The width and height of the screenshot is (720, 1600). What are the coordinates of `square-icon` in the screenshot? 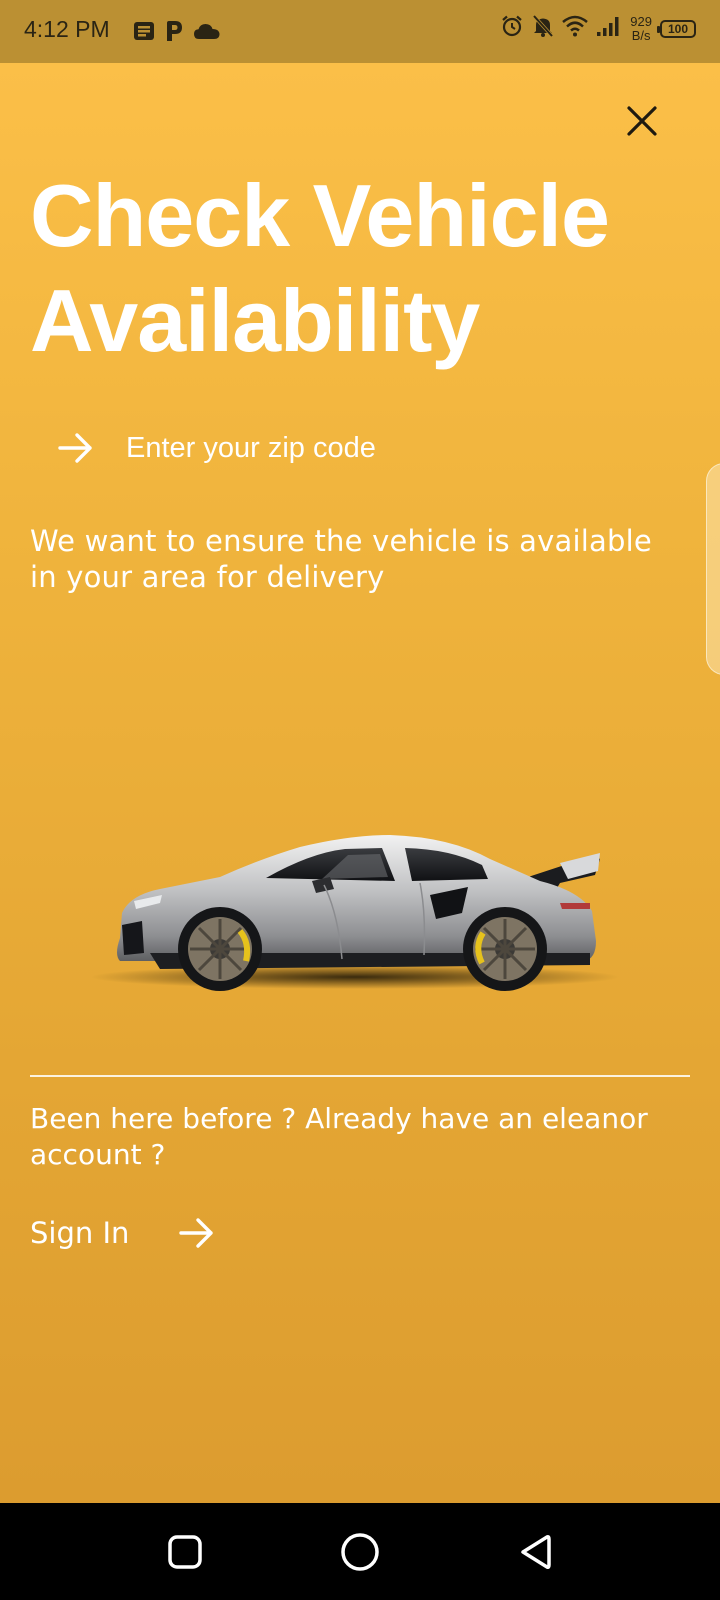 It's located at (185, 1552).